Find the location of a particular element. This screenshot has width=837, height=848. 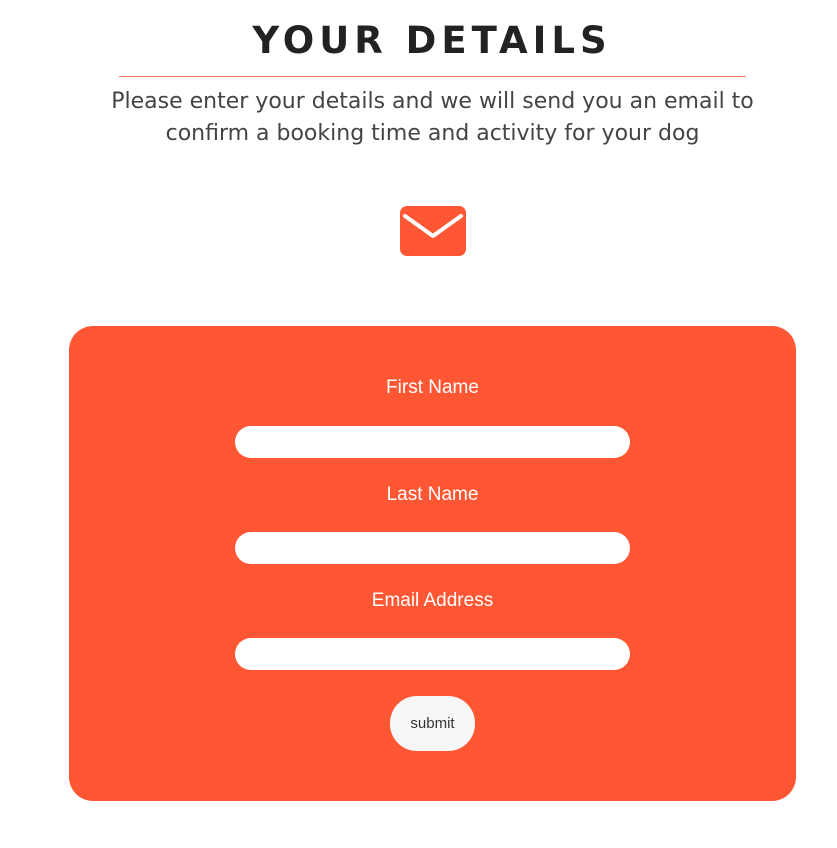

page-title: YOUR DETAILS is located at coordinates (432, 40).